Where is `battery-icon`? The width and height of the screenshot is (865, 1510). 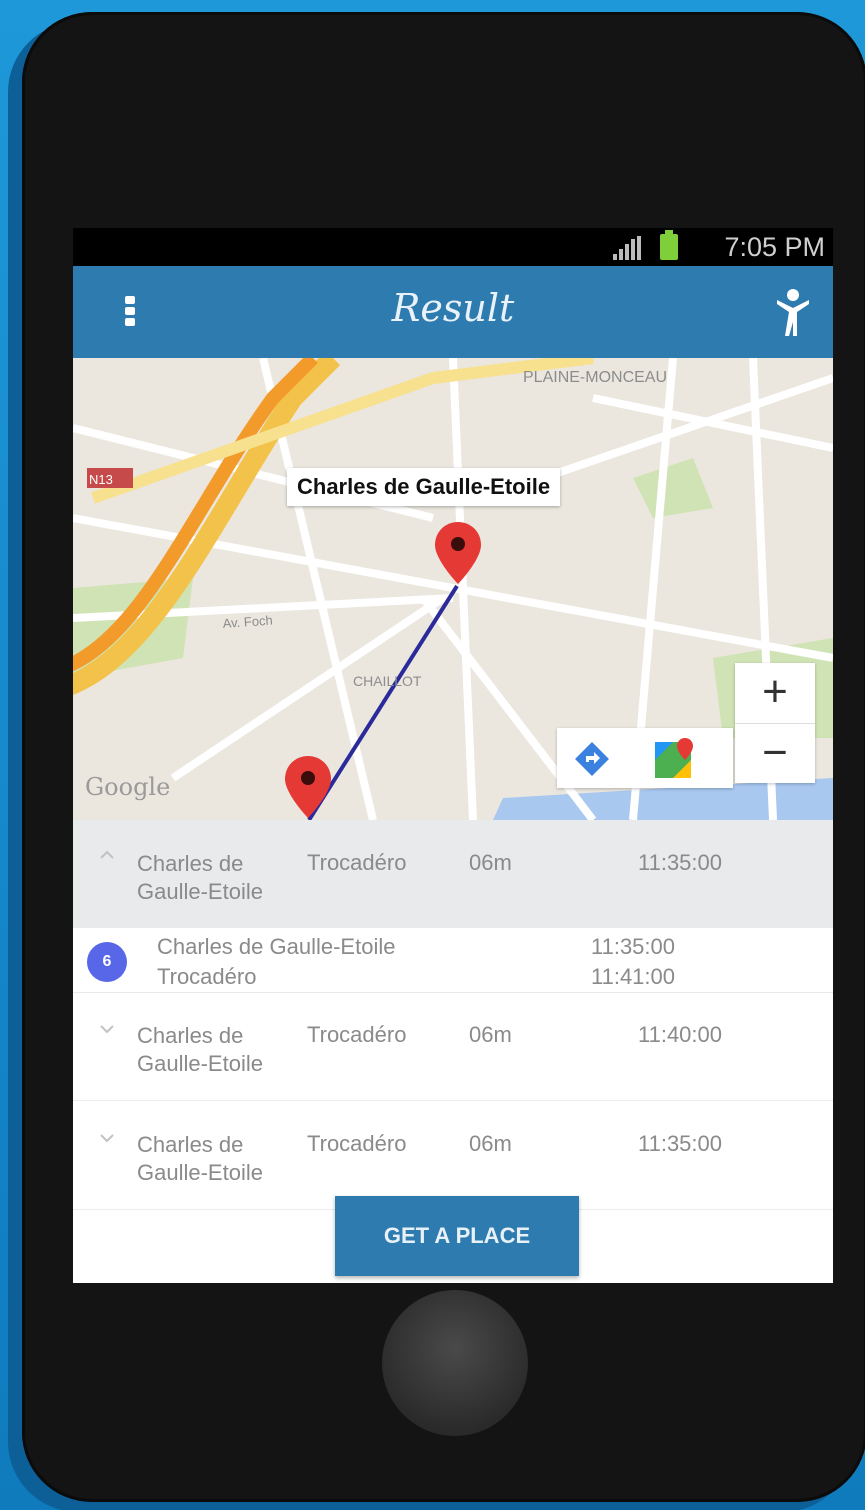 battery-icon is located at coordinates (669, 245).